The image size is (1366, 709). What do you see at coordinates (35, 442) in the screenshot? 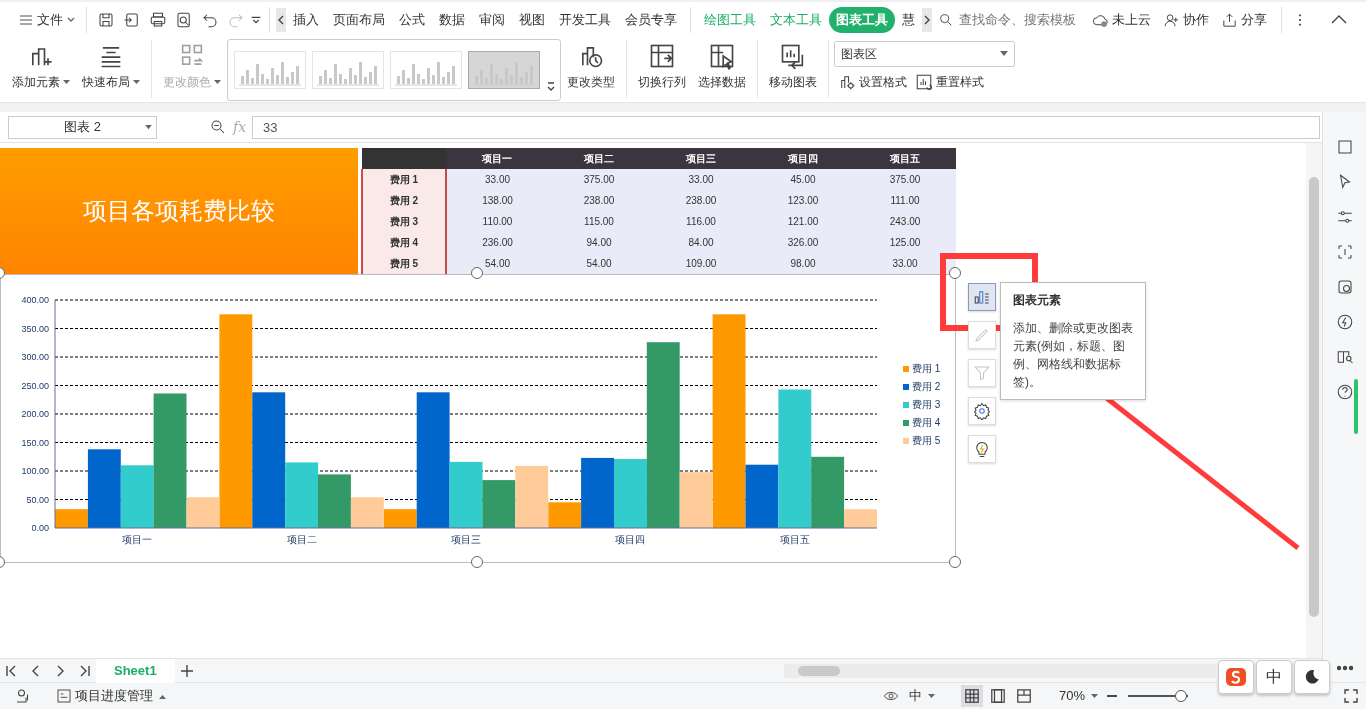
I see `axis-tick-label: 150.00` at bounding box center [35, 442].